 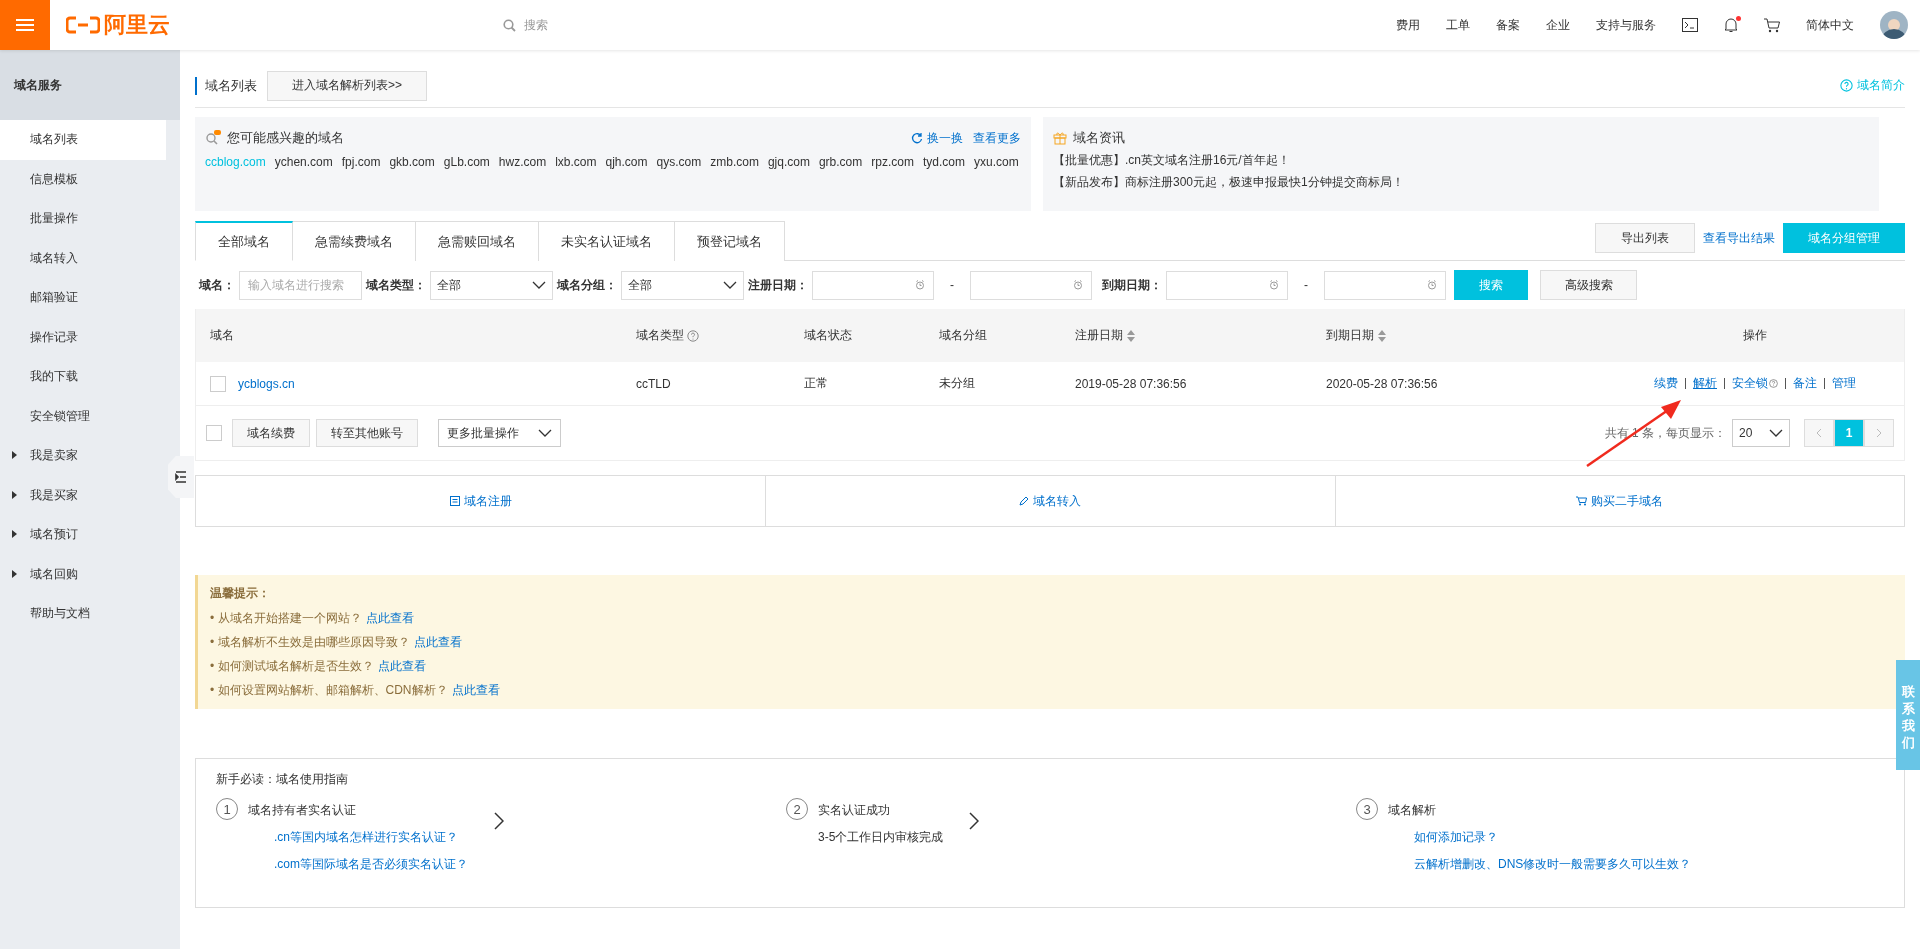 What do you see at coordinates (937, 138) in the screenshot?
I see `refresh-link: 换一换` at bounding box center [937, 138].